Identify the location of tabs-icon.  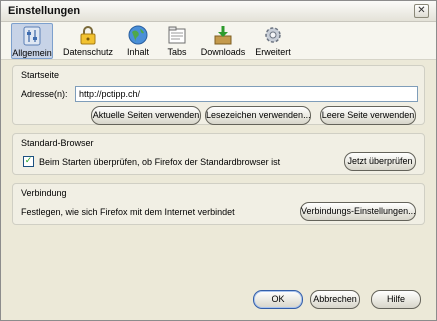
(177, 35).